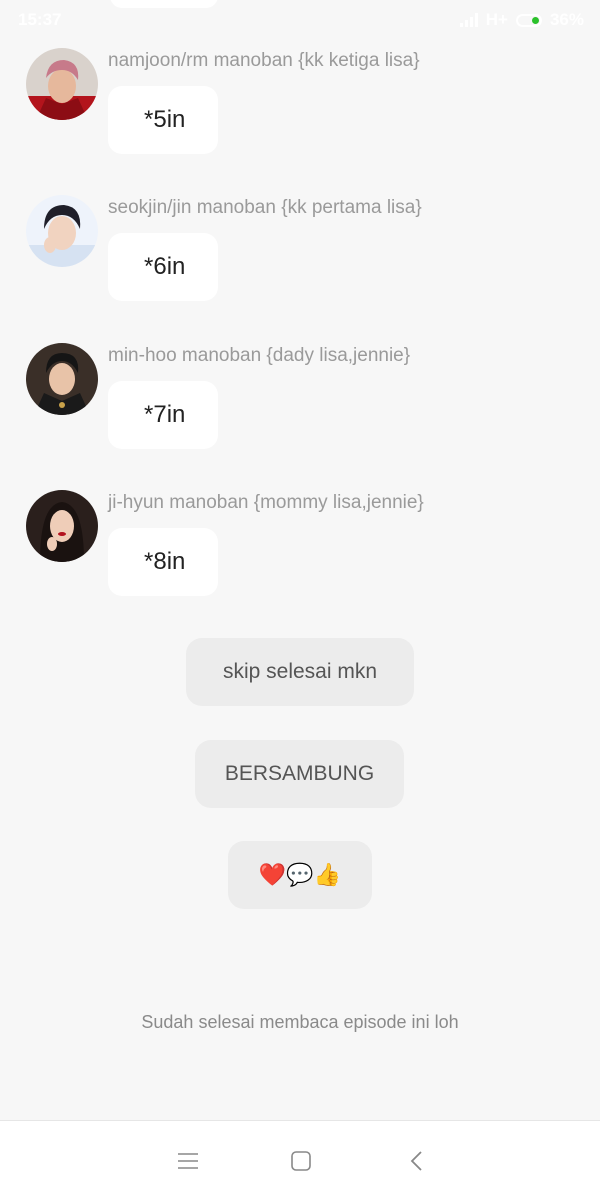 Image resolution: width=600 pixels, height=1201 pixels. Describe the element at coordinates (40, 19) in the screenshot. I see `status-time: 15:37` at that location.